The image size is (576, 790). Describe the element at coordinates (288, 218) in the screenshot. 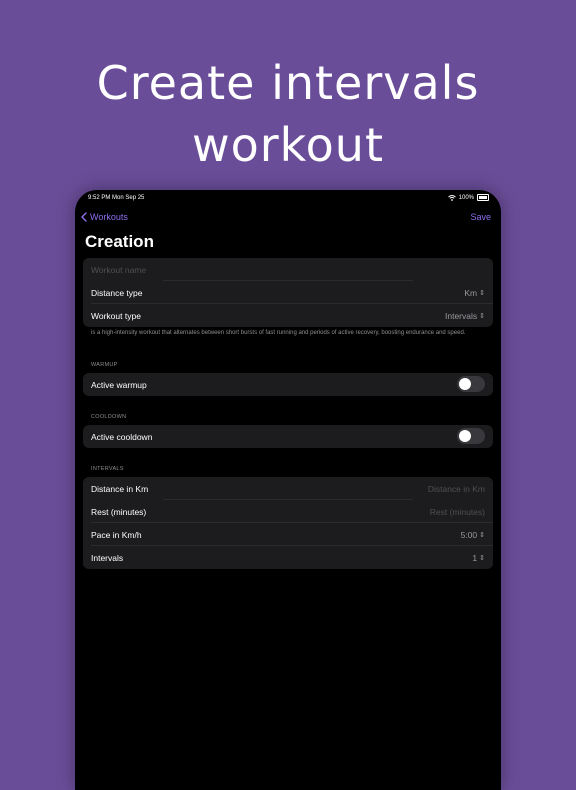

I see `navigation-bar: Workouts Save` at that location.